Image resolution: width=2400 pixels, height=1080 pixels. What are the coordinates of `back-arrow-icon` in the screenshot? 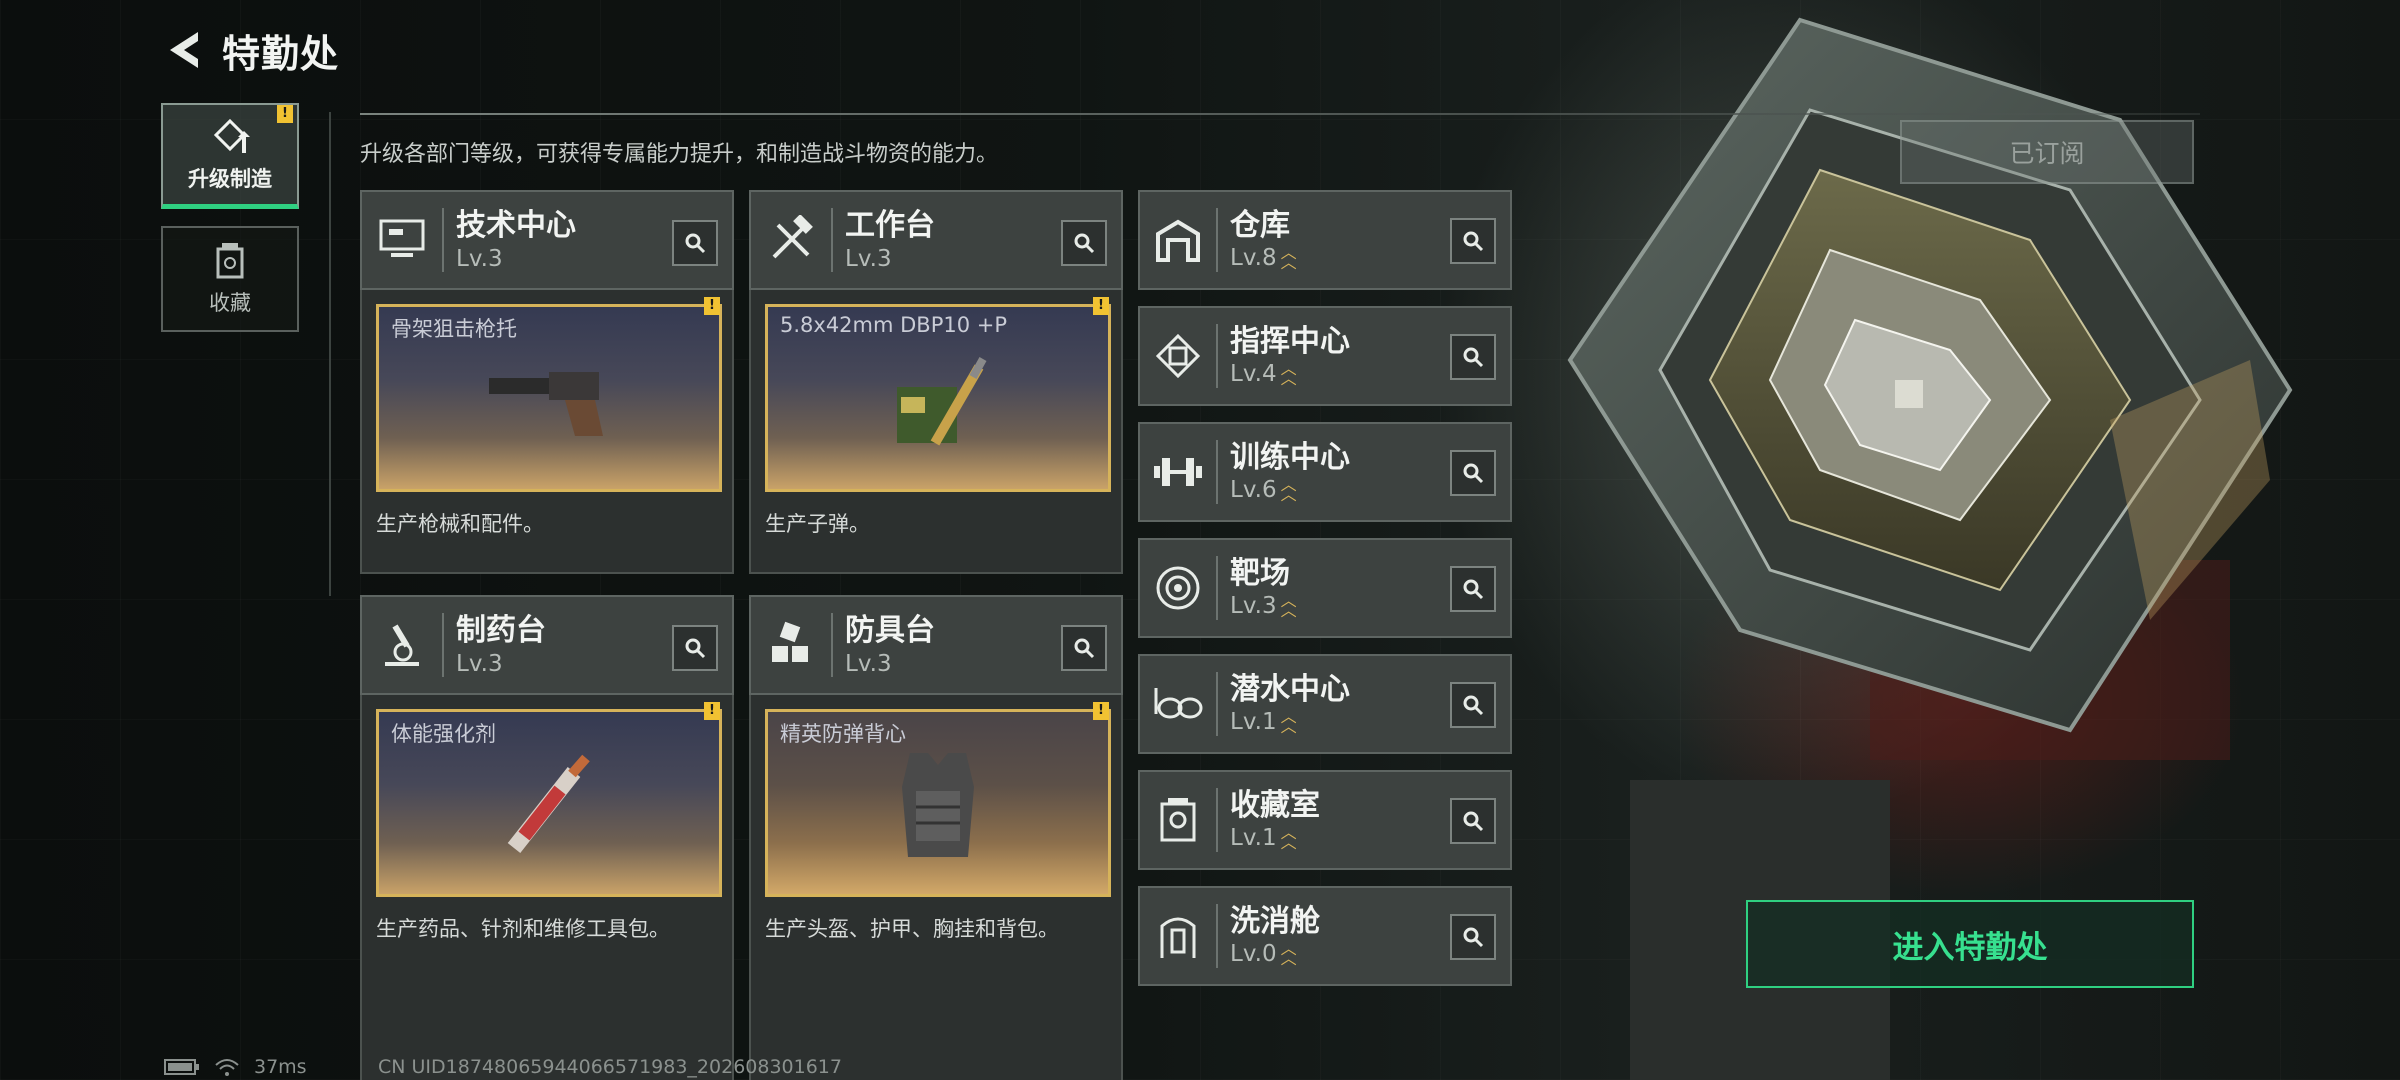 It's located at (184, 50).